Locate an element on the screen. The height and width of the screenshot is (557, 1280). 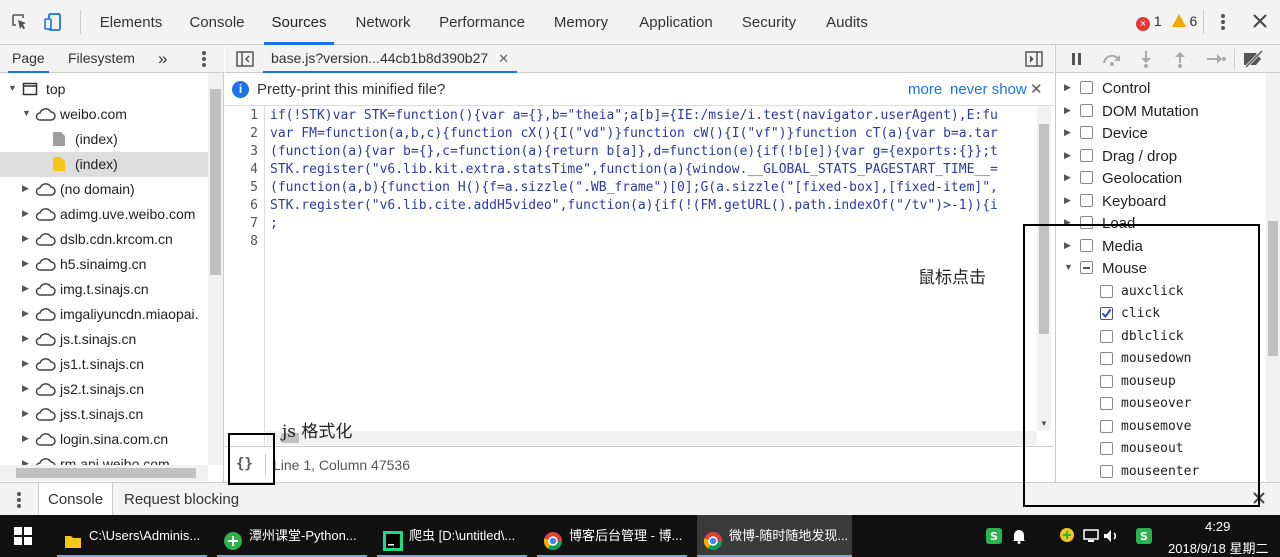
line-number: 7 is located at coordinates (254, 223).